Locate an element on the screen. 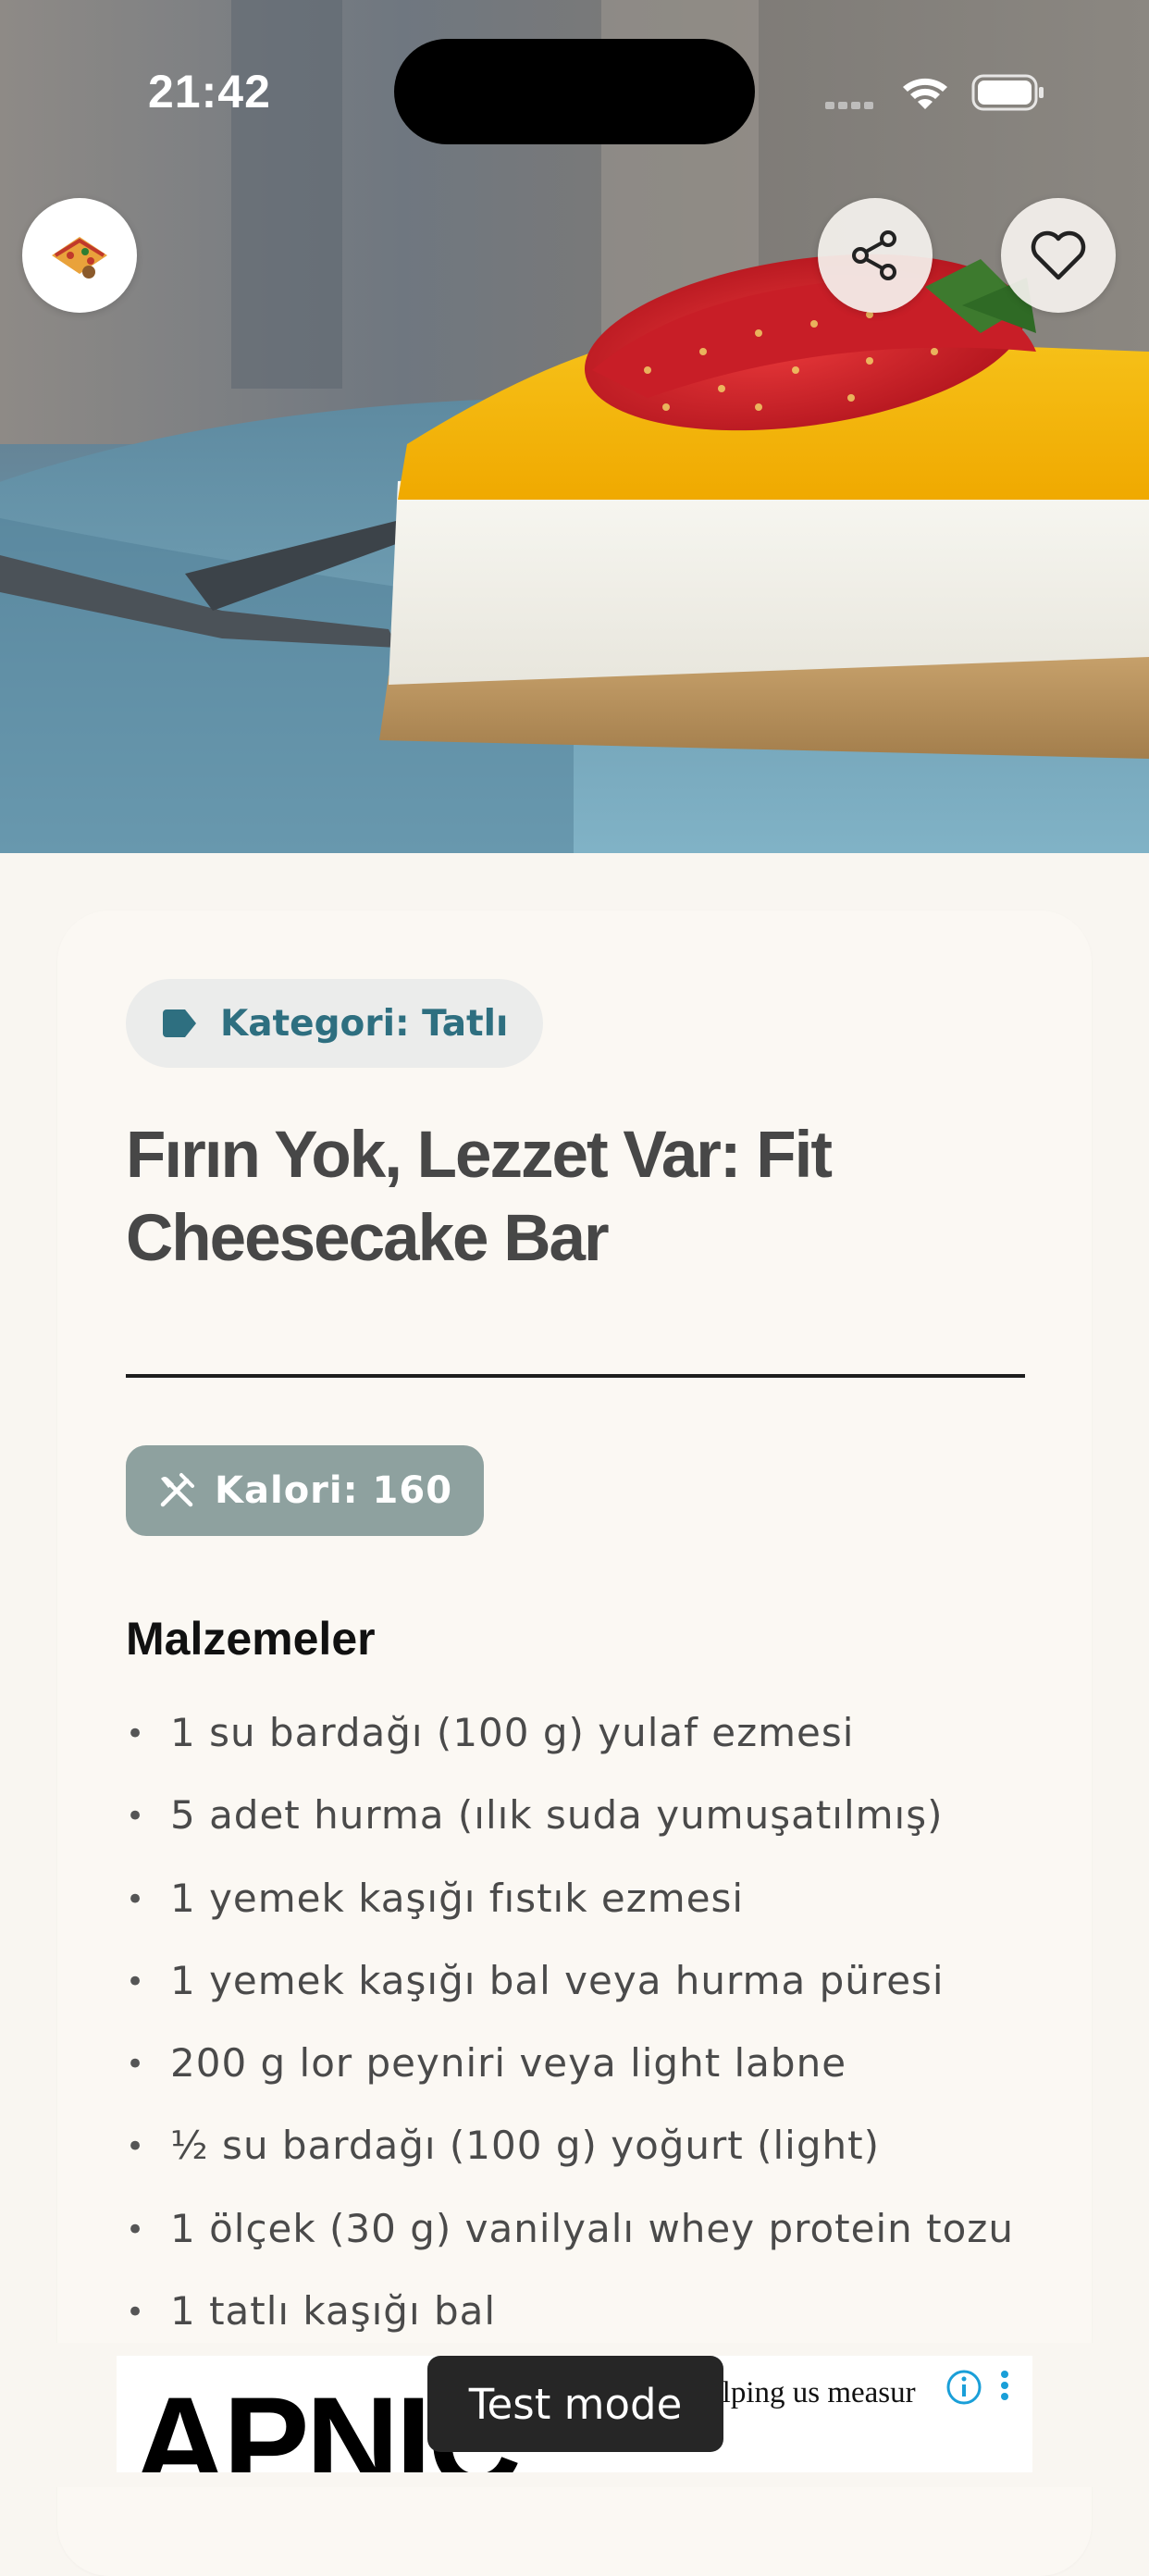  ad-text: elping us measur is located at coordinates (813, 2392).